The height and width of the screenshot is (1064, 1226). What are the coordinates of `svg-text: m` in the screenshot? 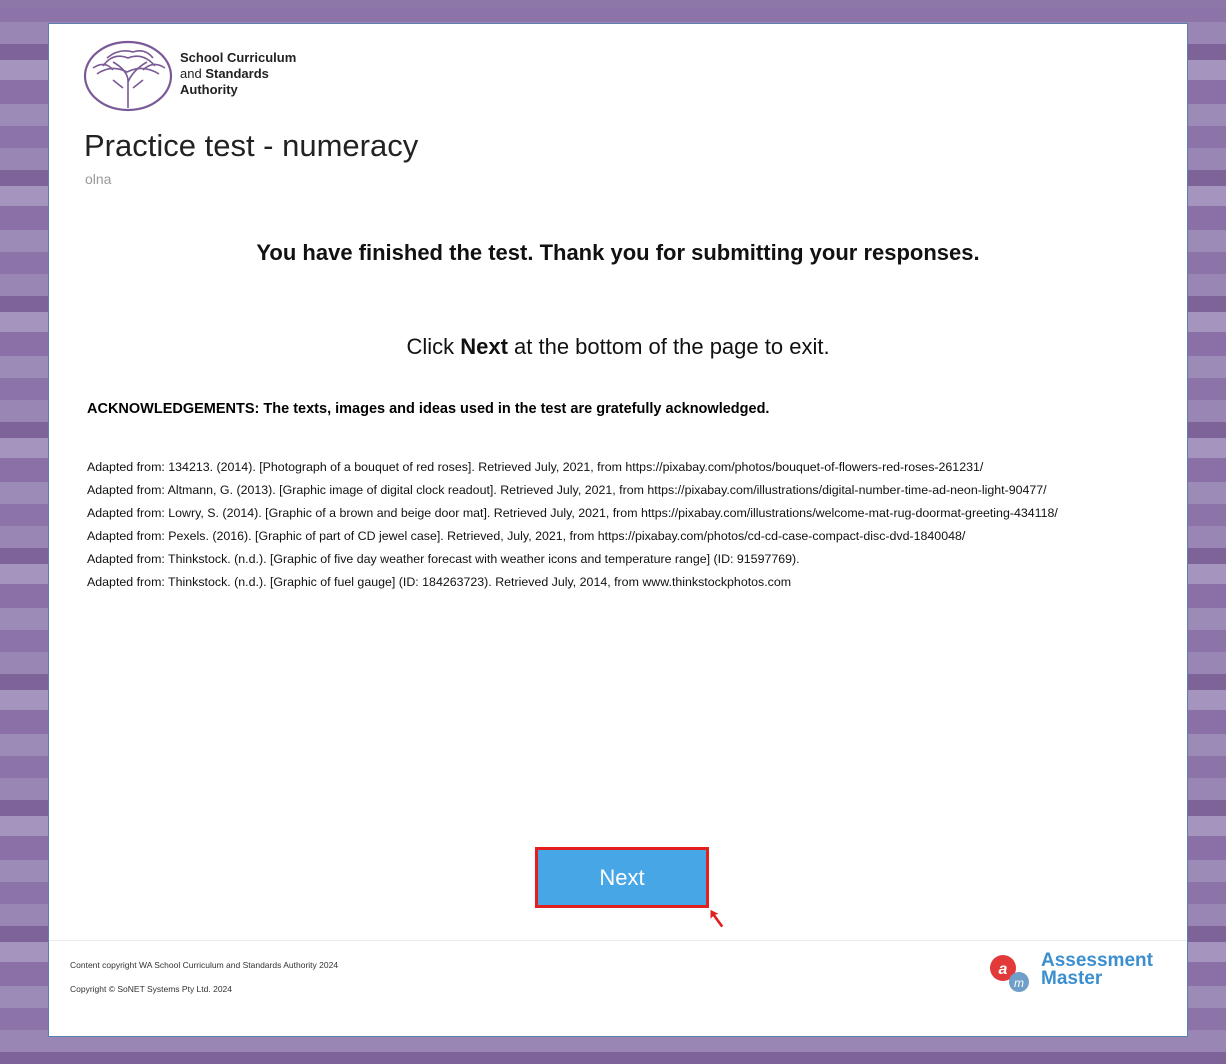 It's located at (1019, 983).